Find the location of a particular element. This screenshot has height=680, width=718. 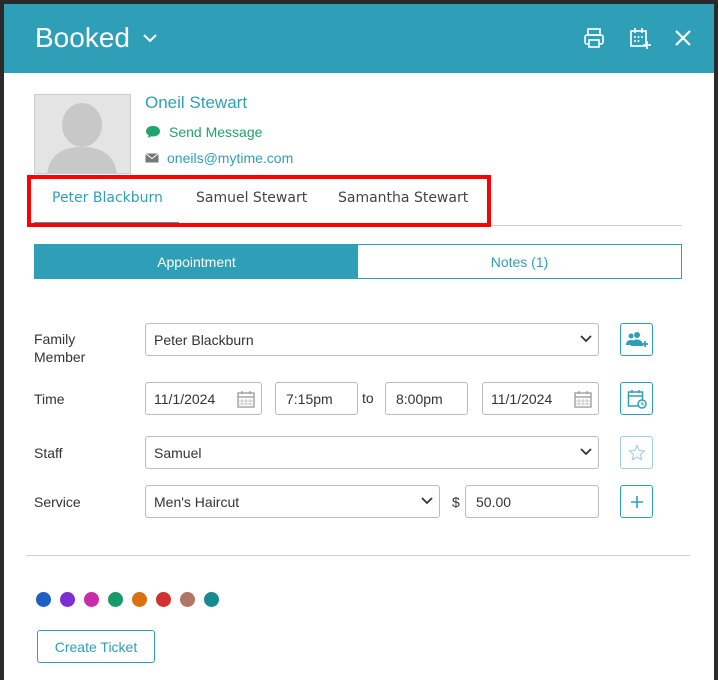

start-time-input: 7:15pm is located at coordinates (316, 398).